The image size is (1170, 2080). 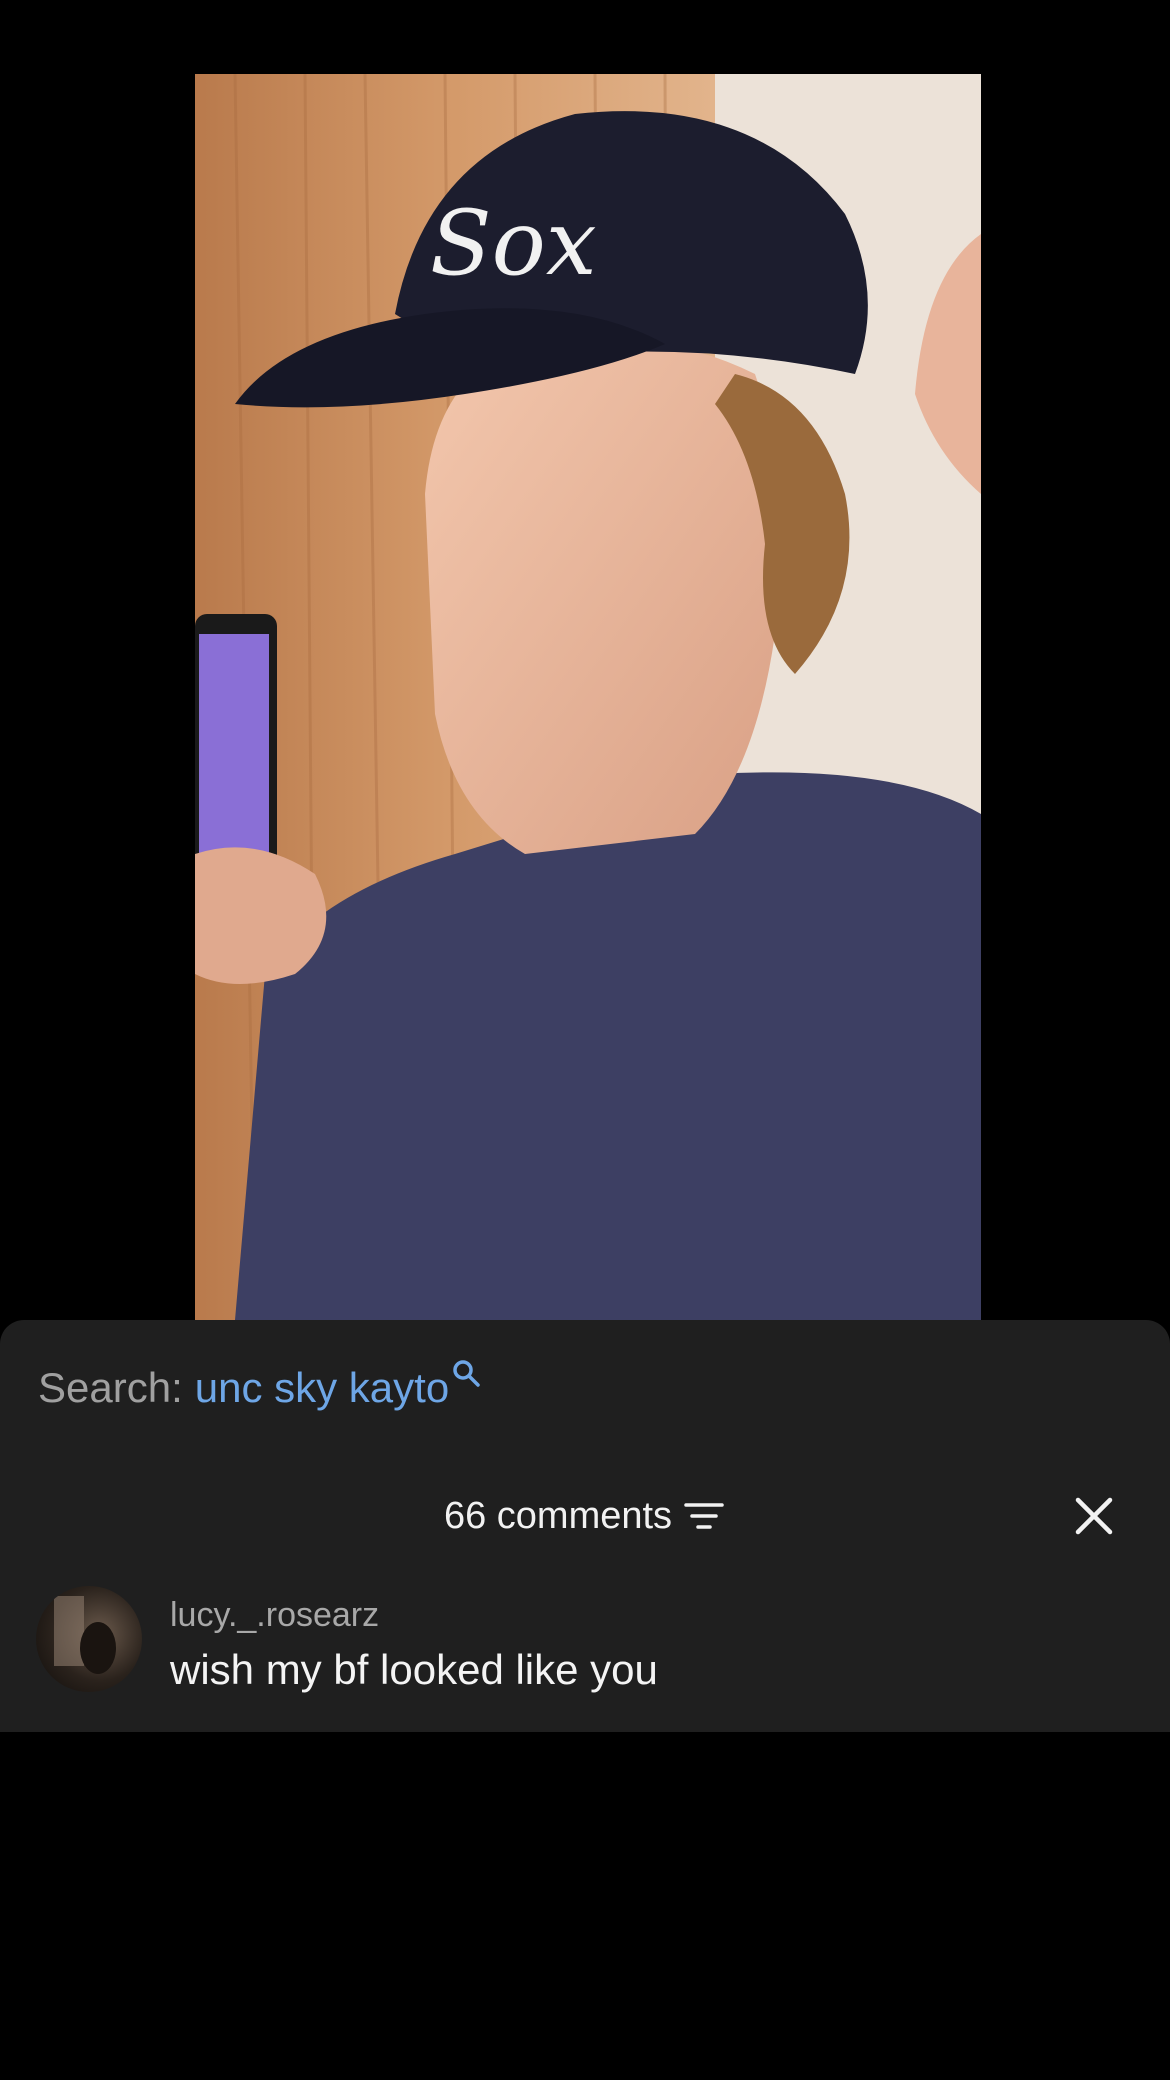 I want to click on comments-count: 66 comments, so click(x=558, y=1515).